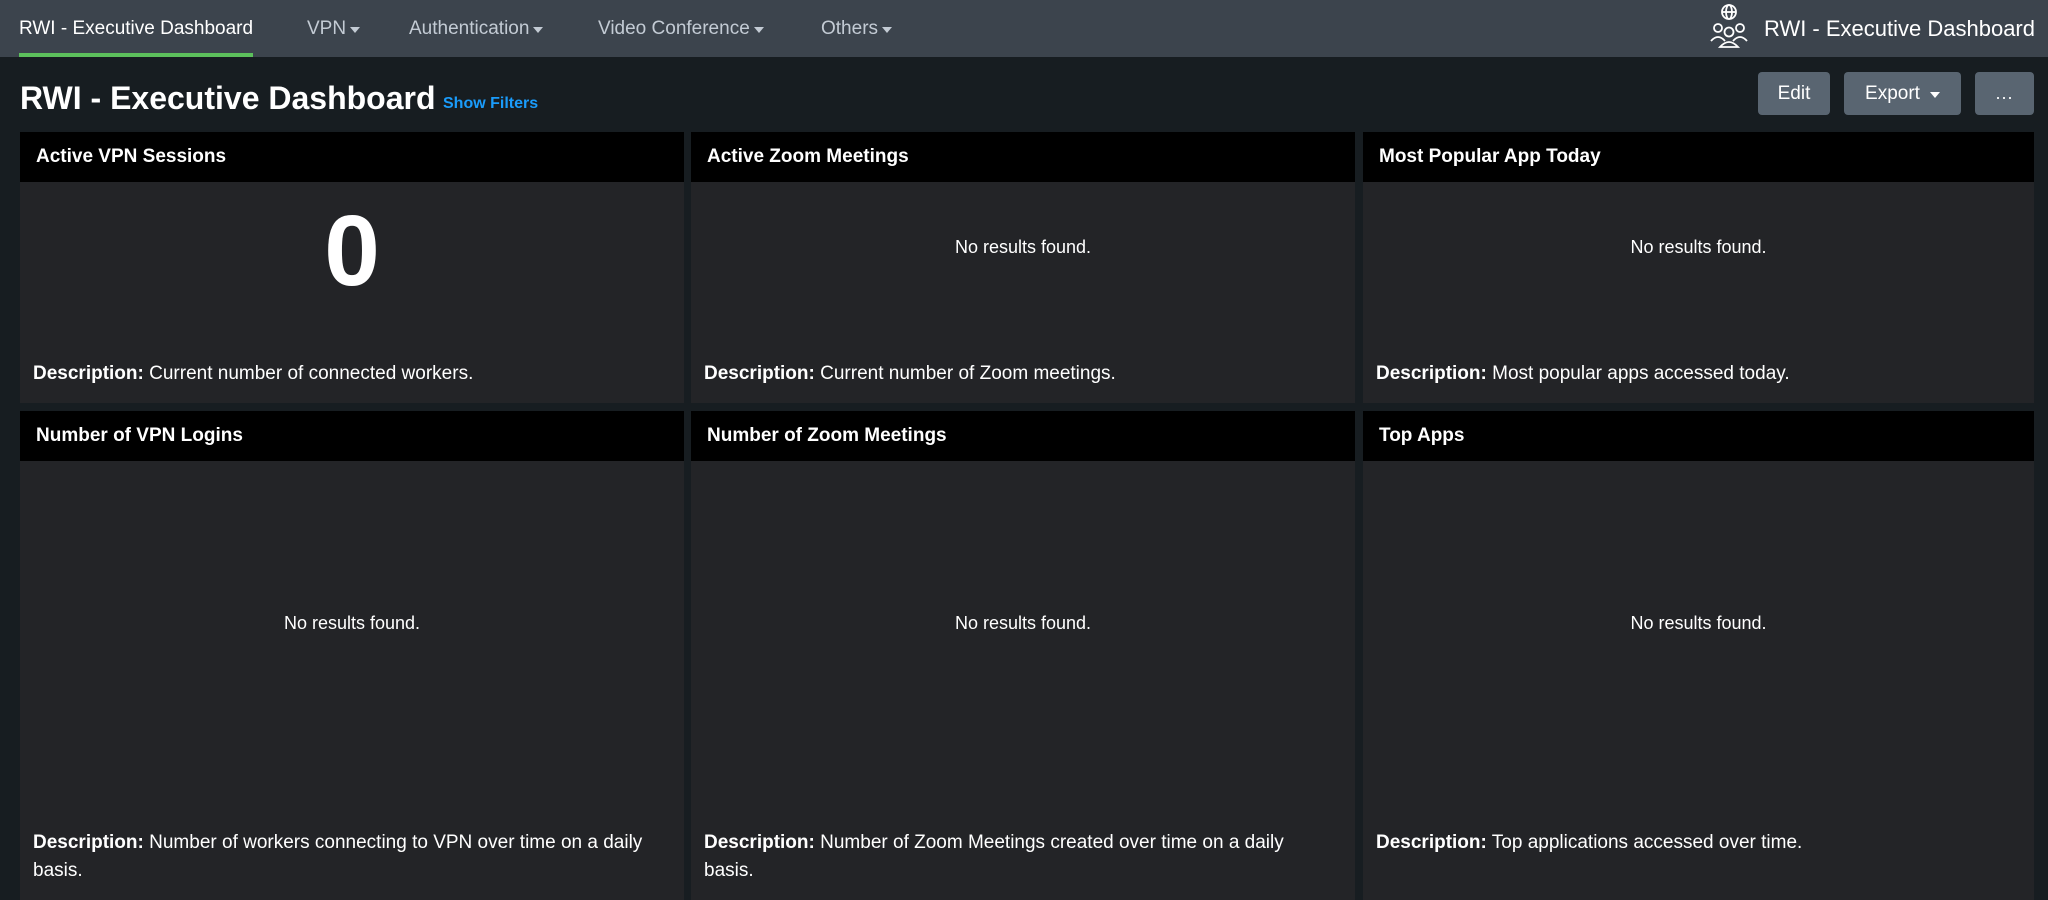  Describe the element at coordinates (490, 104) in the screenshot. I see `show-filters-link: Show Filters` at that location.